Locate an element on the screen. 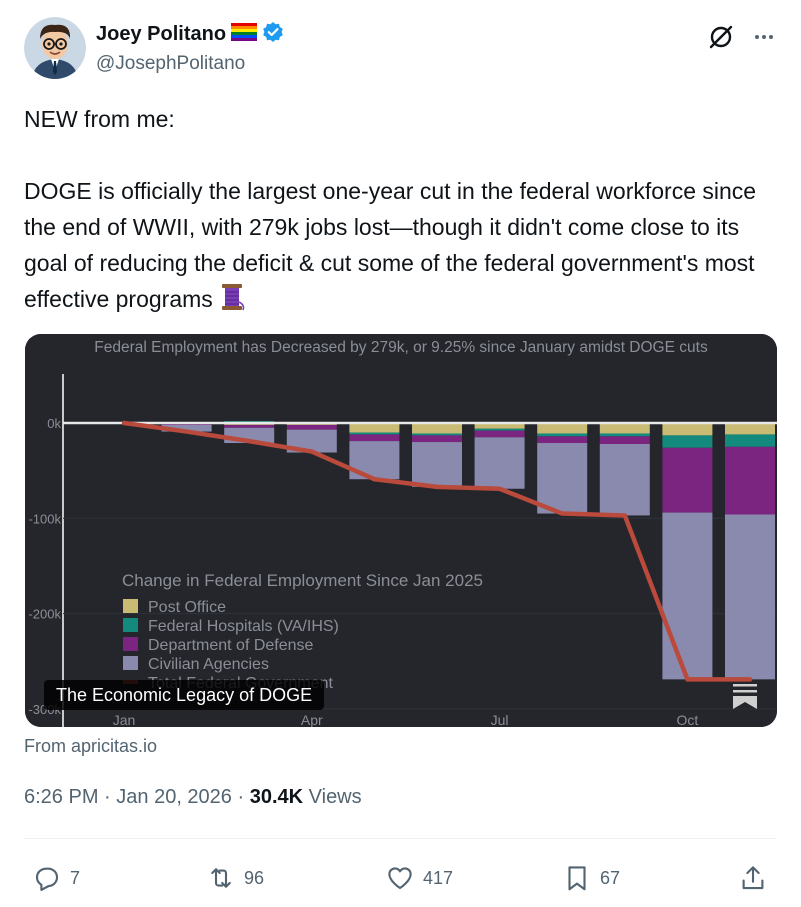 Image resolution: width=801 pixels, height=907 pixels. author-name-row: Joey Politano is located at coordinates (190, 34).